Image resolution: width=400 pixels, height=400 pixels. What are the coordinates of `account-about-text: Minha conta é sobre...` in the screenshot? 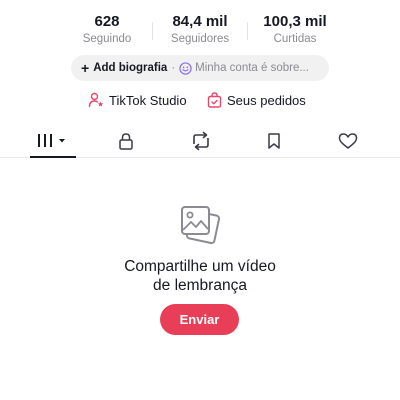 It's located at (252, 68).